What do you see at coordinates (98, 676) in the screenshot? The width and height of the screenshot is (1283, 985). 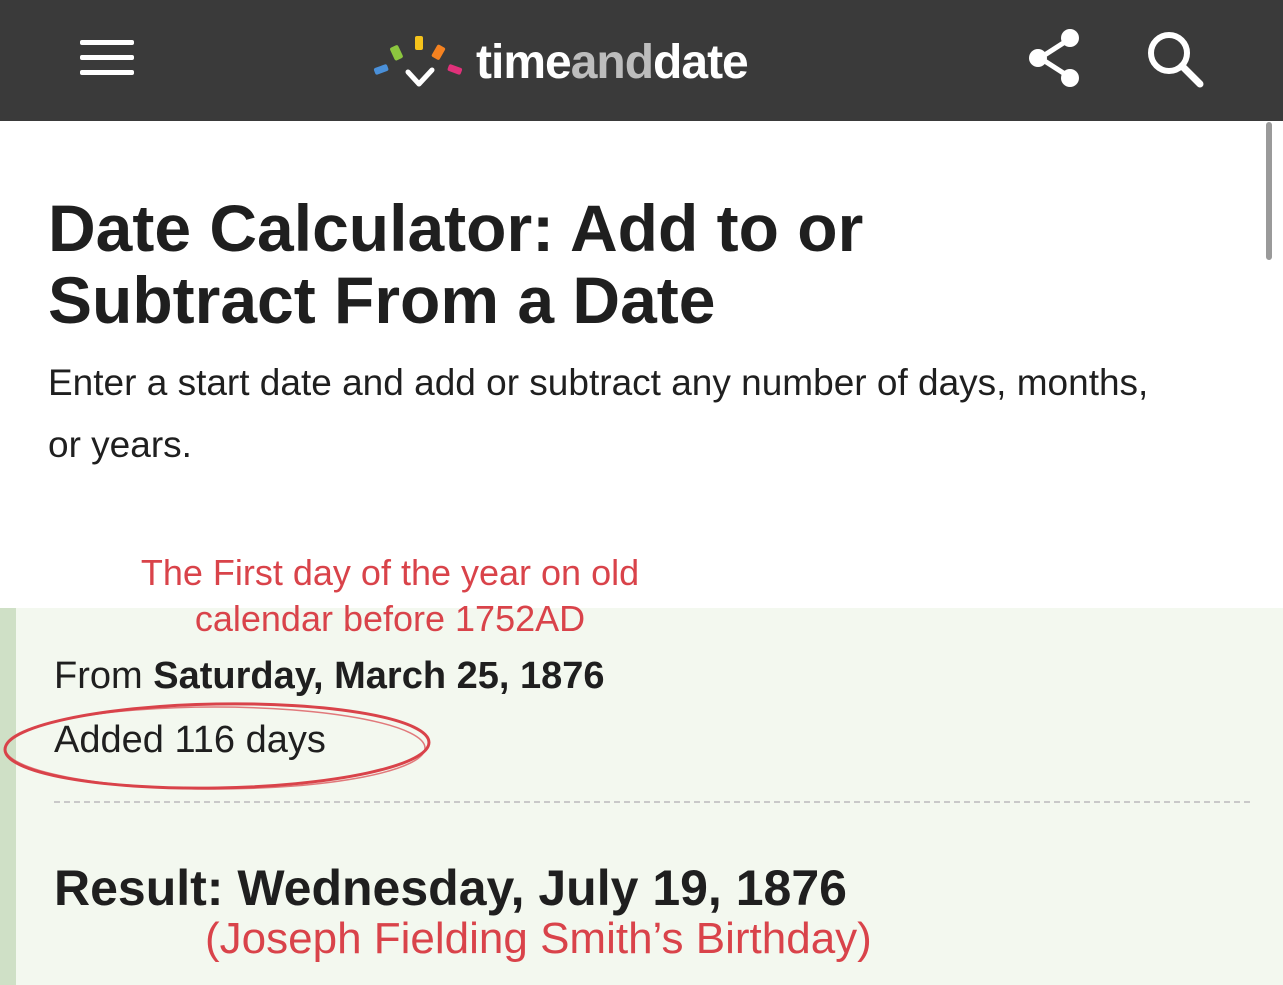 I see `from-label: From` at bounding box center [98, 676].